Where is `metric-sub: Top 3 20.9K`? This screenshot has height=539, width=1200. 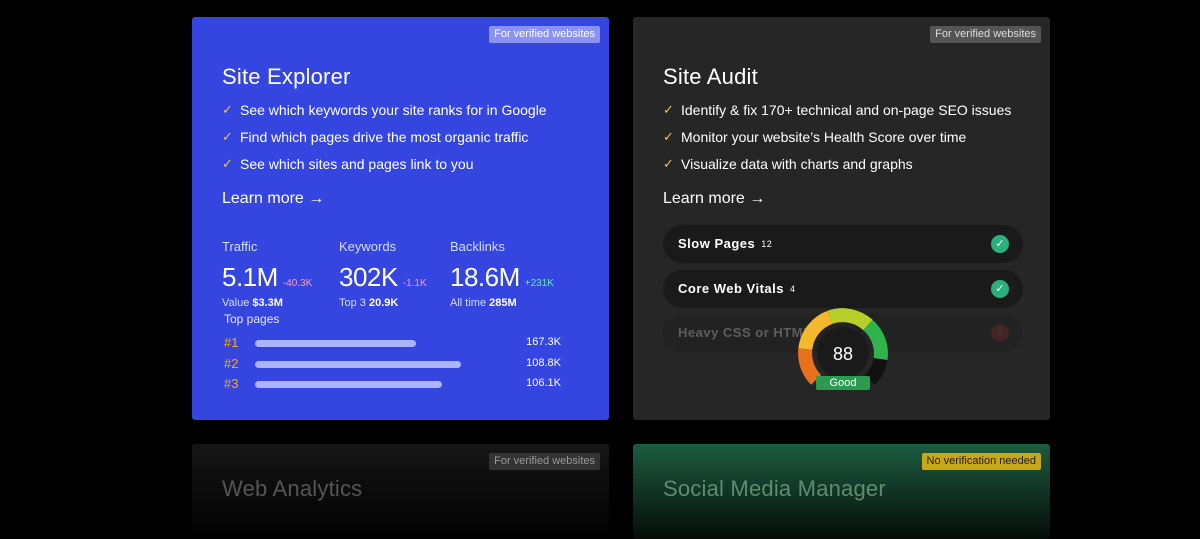 metric-sub: Top 3 20.9K is located at coordinates (369, 303).